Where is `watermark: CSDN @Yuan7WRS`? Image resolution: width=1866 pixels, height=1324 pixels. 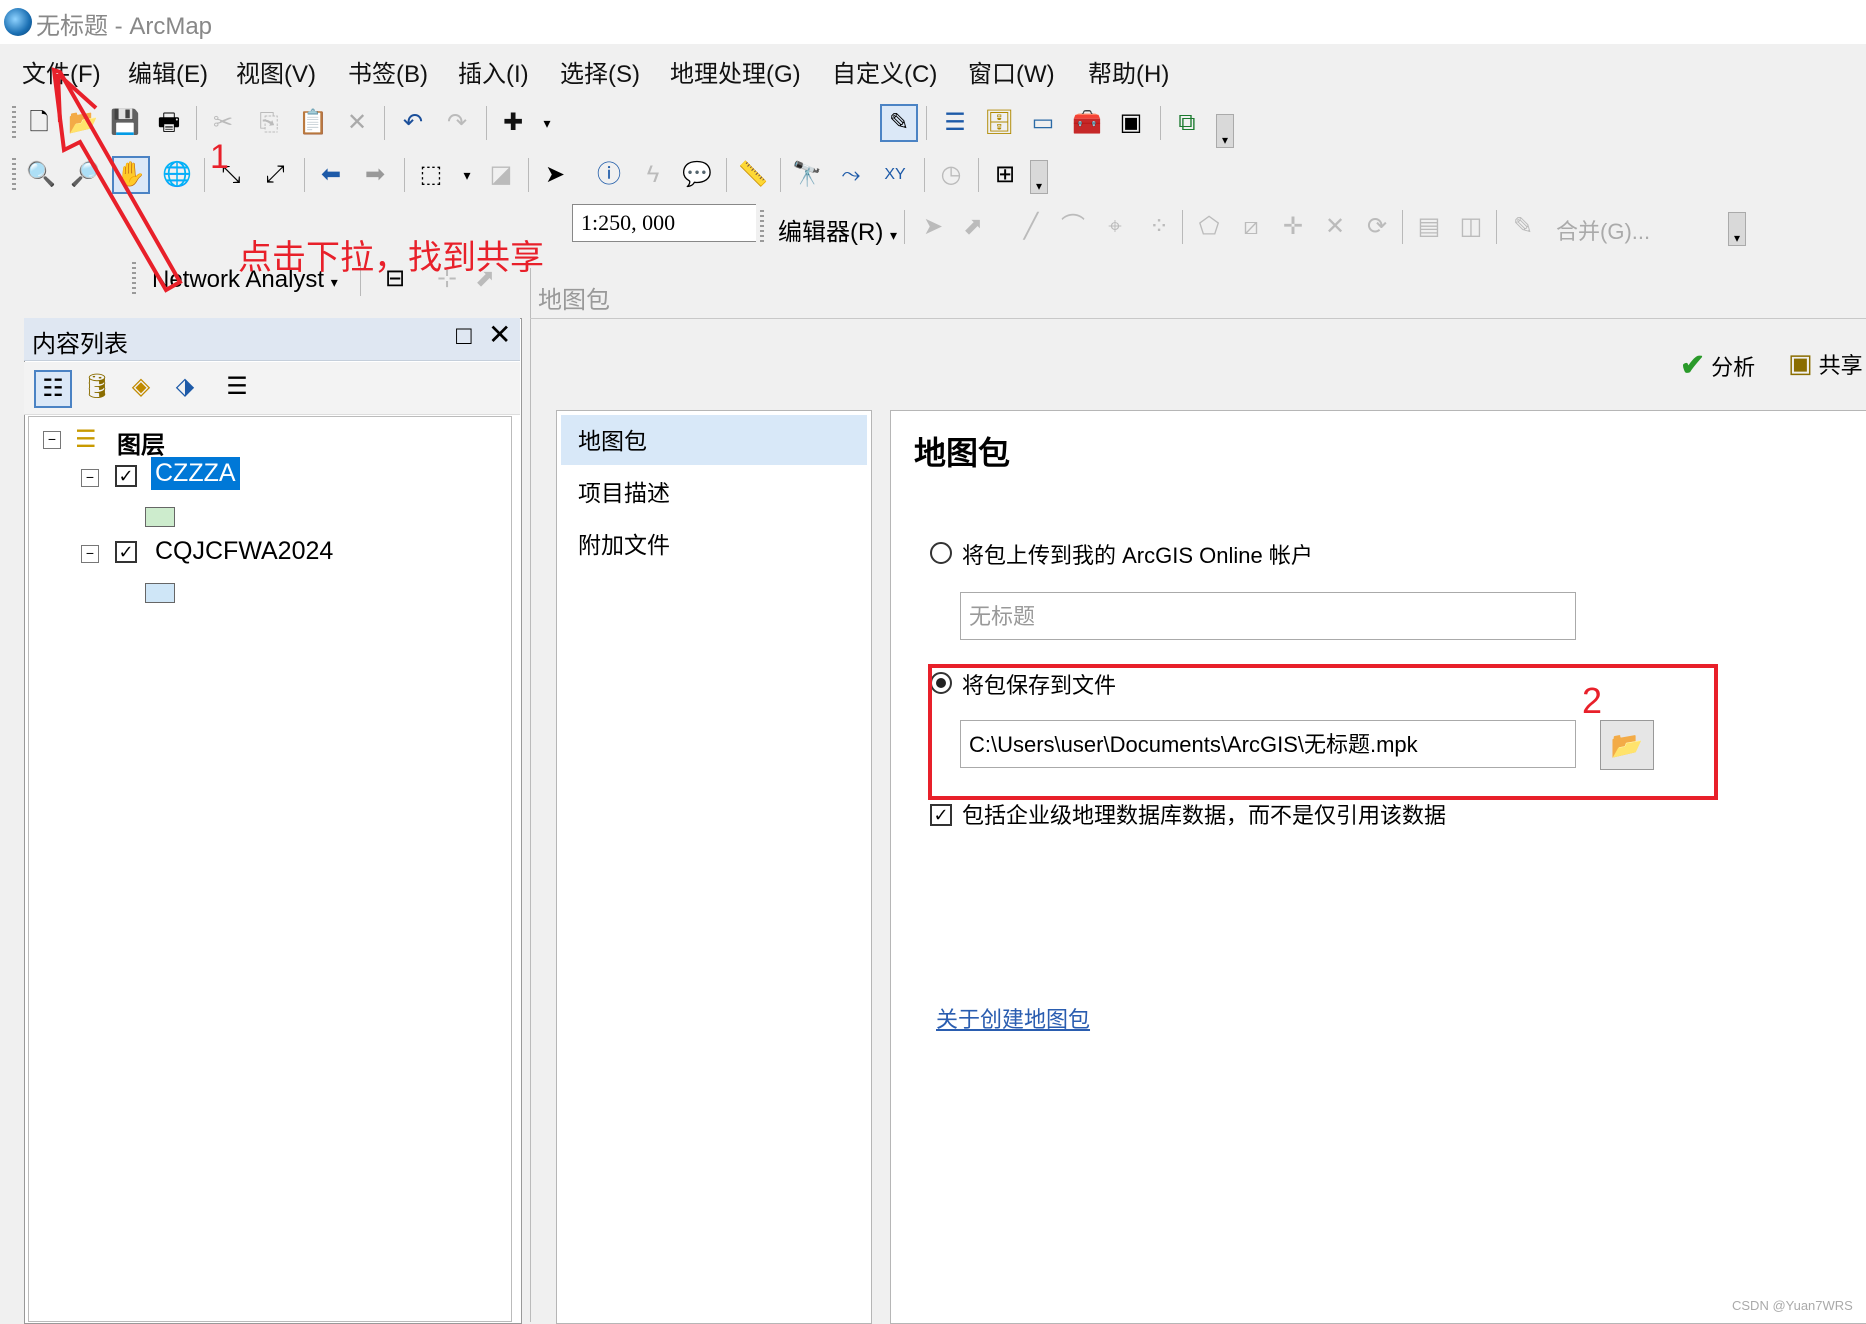
watermark: CSDN @Yuan7WRS is located at coordinates (1792, 1305).